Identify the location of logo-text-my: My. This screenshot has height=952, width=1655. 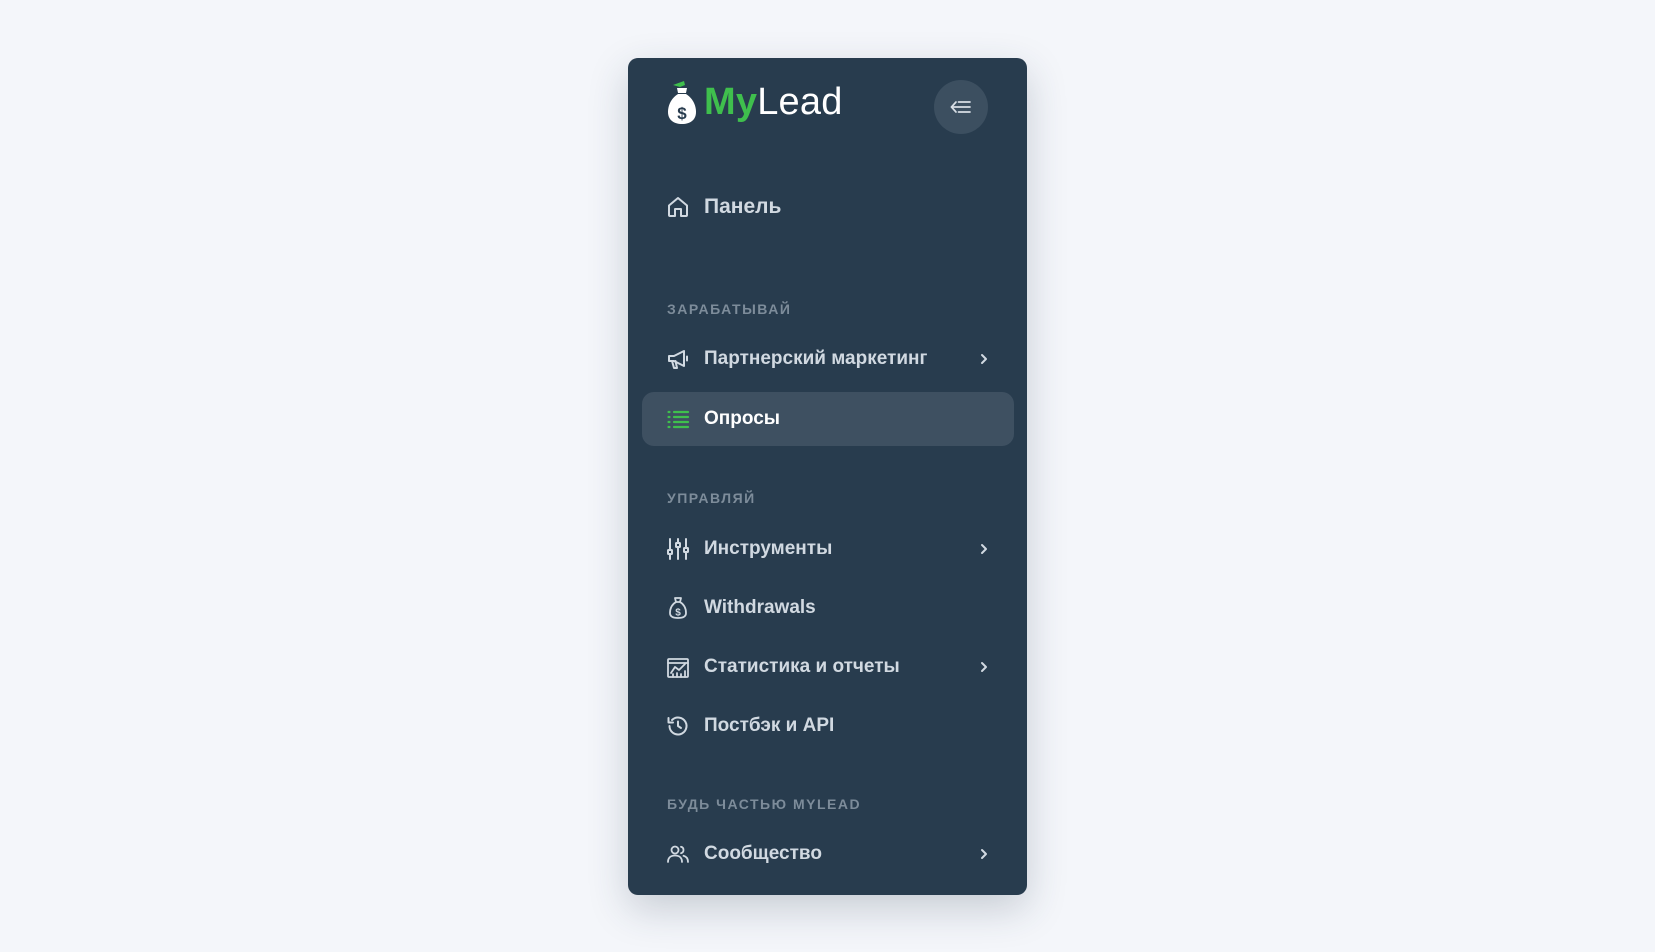
(731, 102).